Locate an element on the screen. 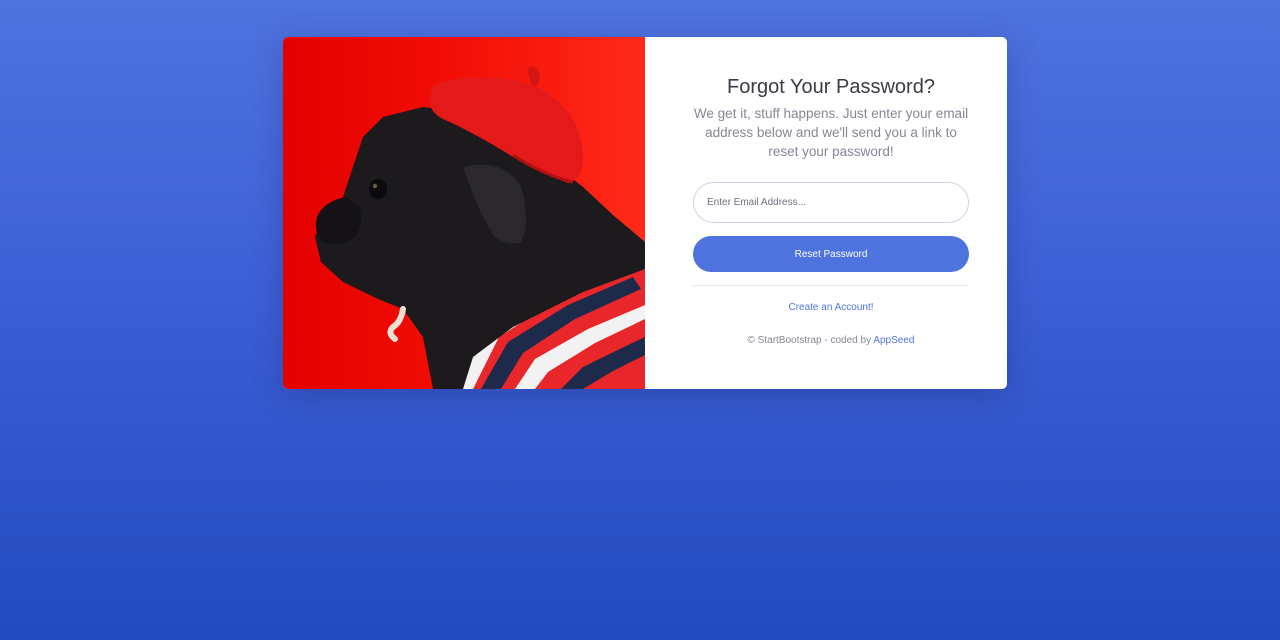 The height and width of the screenshot is (640, 1280). appseed-link: AppSeed is located at coordinates (893, 340).